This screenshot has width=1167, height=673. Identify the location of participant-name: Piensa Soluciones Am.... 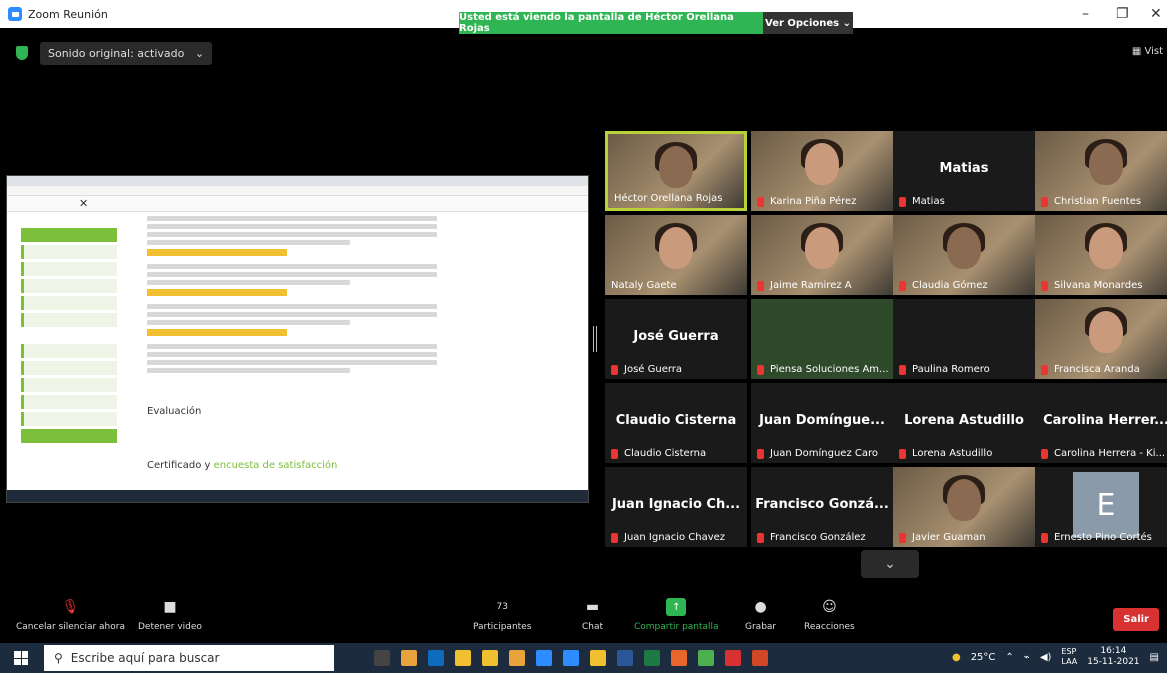
(829, 369).